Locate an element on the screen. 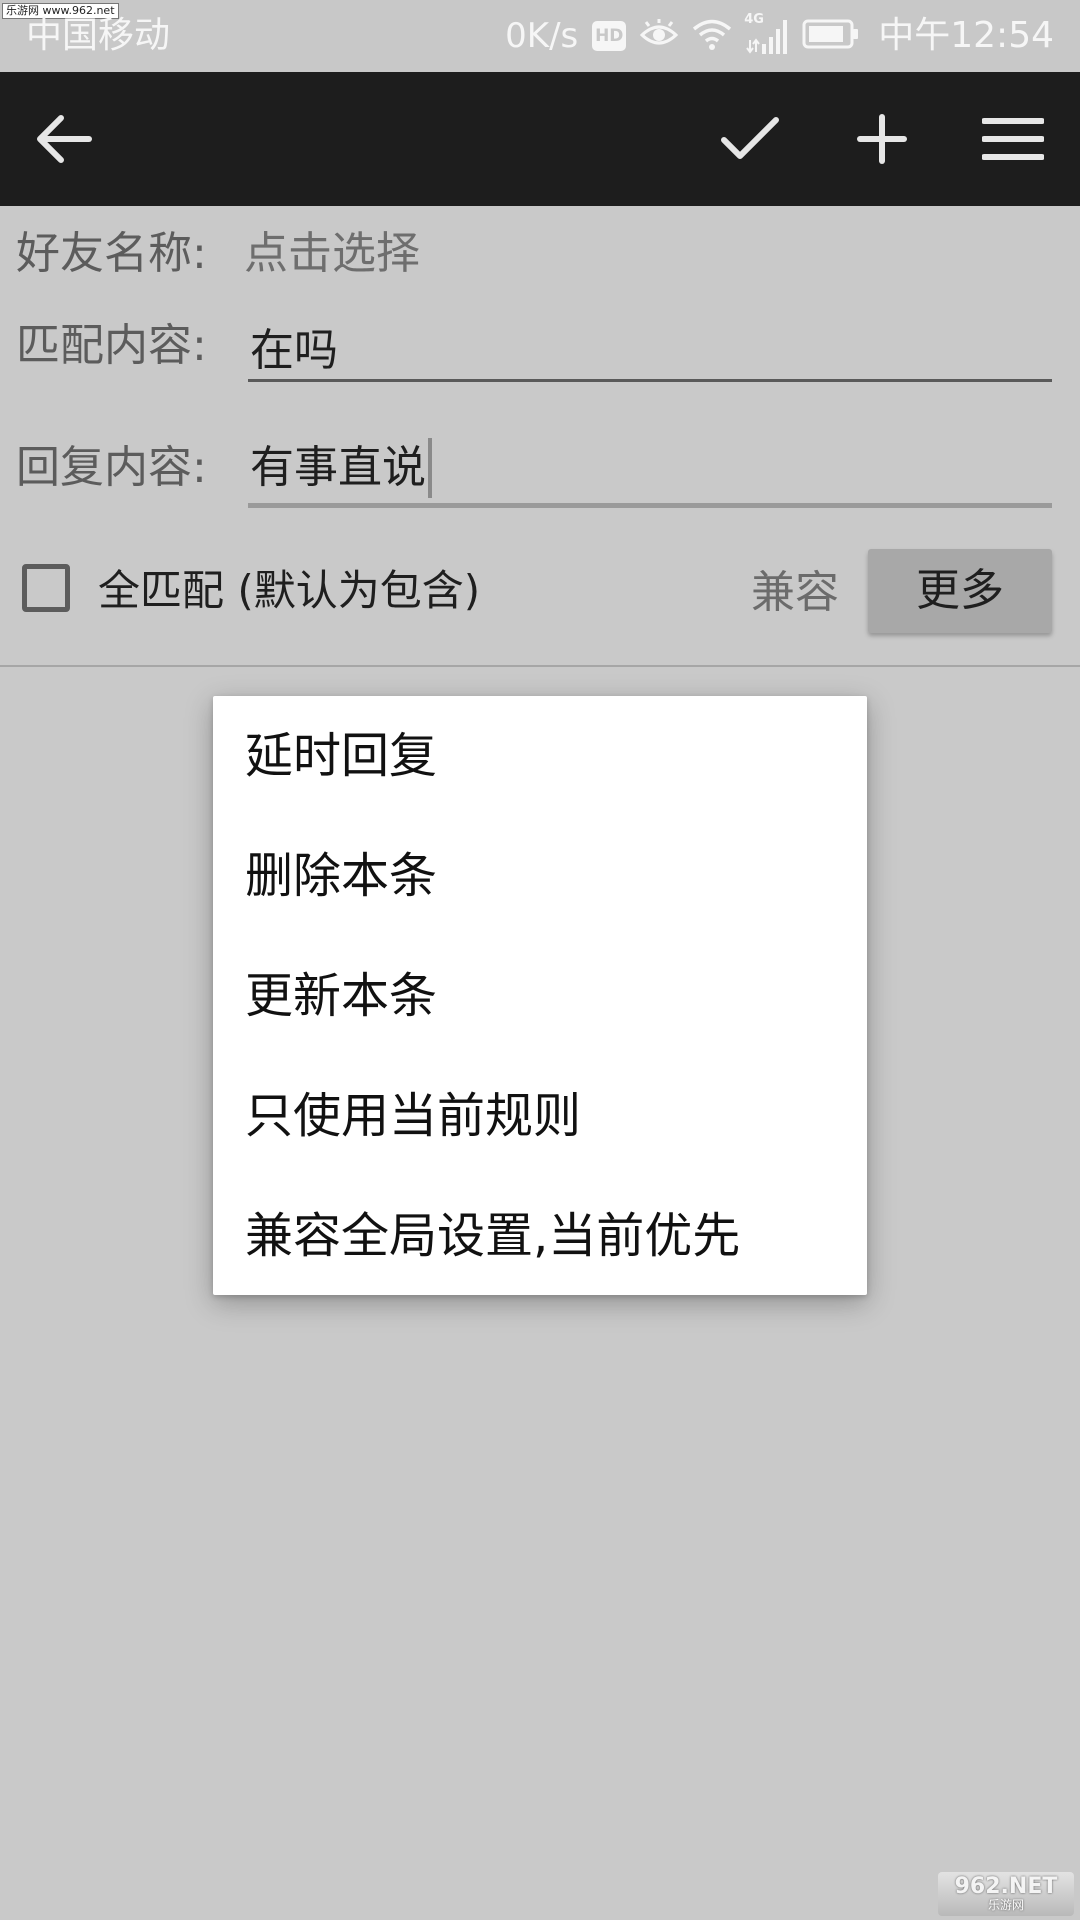 The height and width of the screenshot is (1920, 1080). watermark-sub-text: 乐游网 is located at coordinates (1005, 1905).